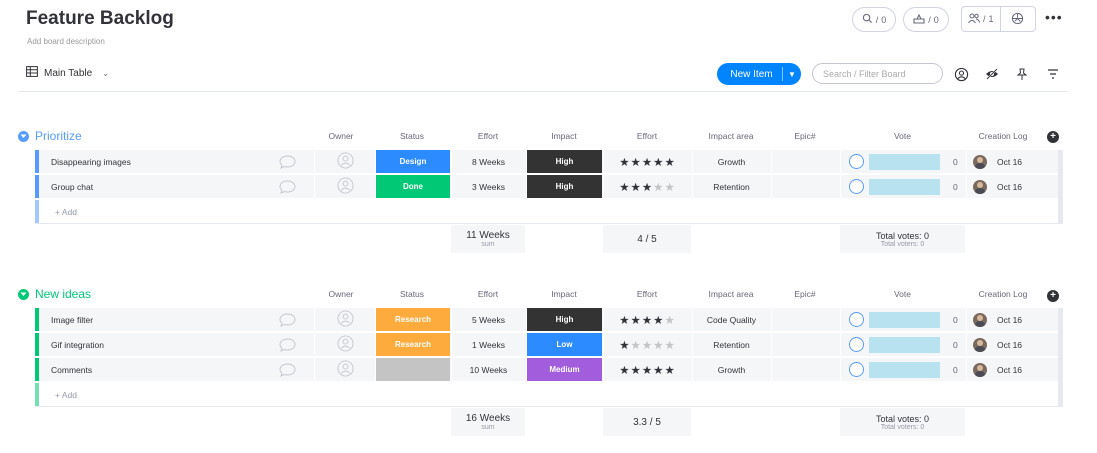 The height and width of the screenshot is (453, 1097). Describe the element at coordinates (412, 369) in the screenshot. I see `status-cell` at that location.